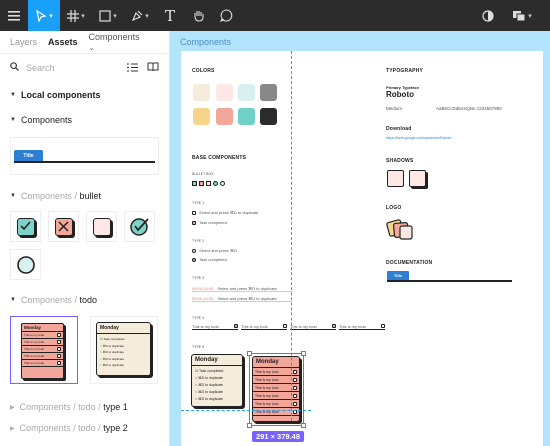 This screenshot has width=550, height=446. I want to click on frame-tool-button: ▾, so click(76, 15).